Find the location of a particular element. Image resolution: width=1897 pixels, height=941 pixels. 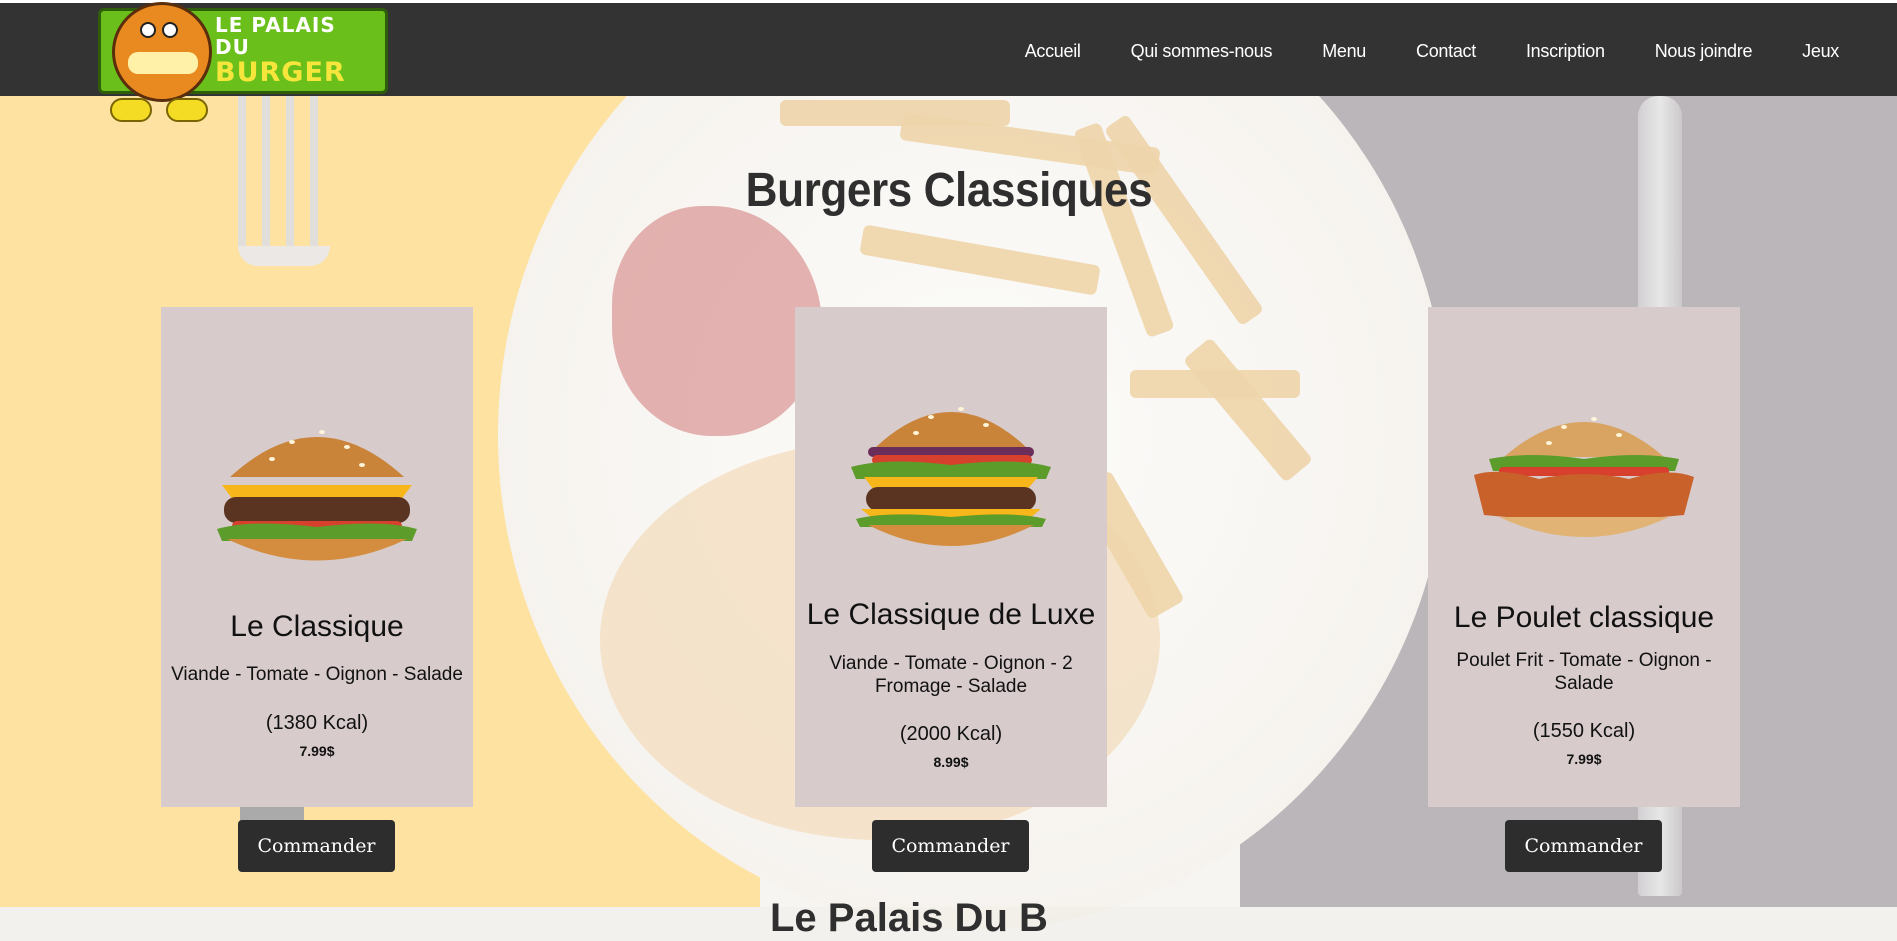

nav-item-contact: Contact is located at coordinates (1446, 51).